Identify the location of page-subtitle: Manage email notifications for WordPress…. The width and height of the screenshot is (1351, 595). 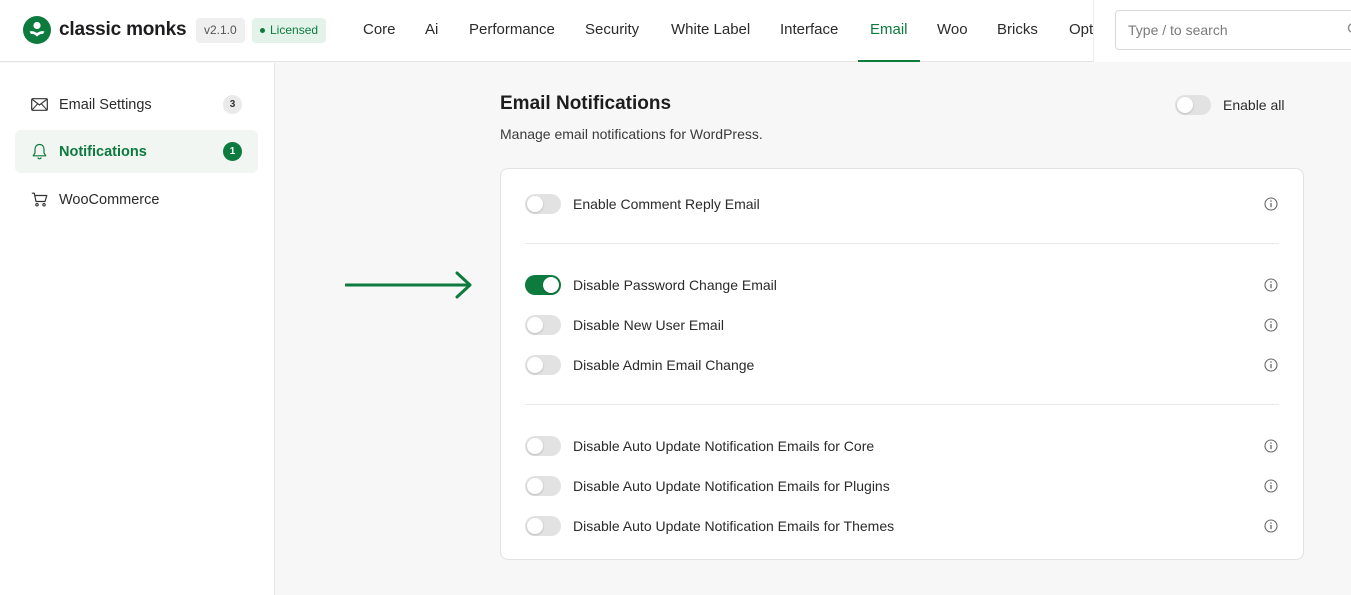
(631, 134).